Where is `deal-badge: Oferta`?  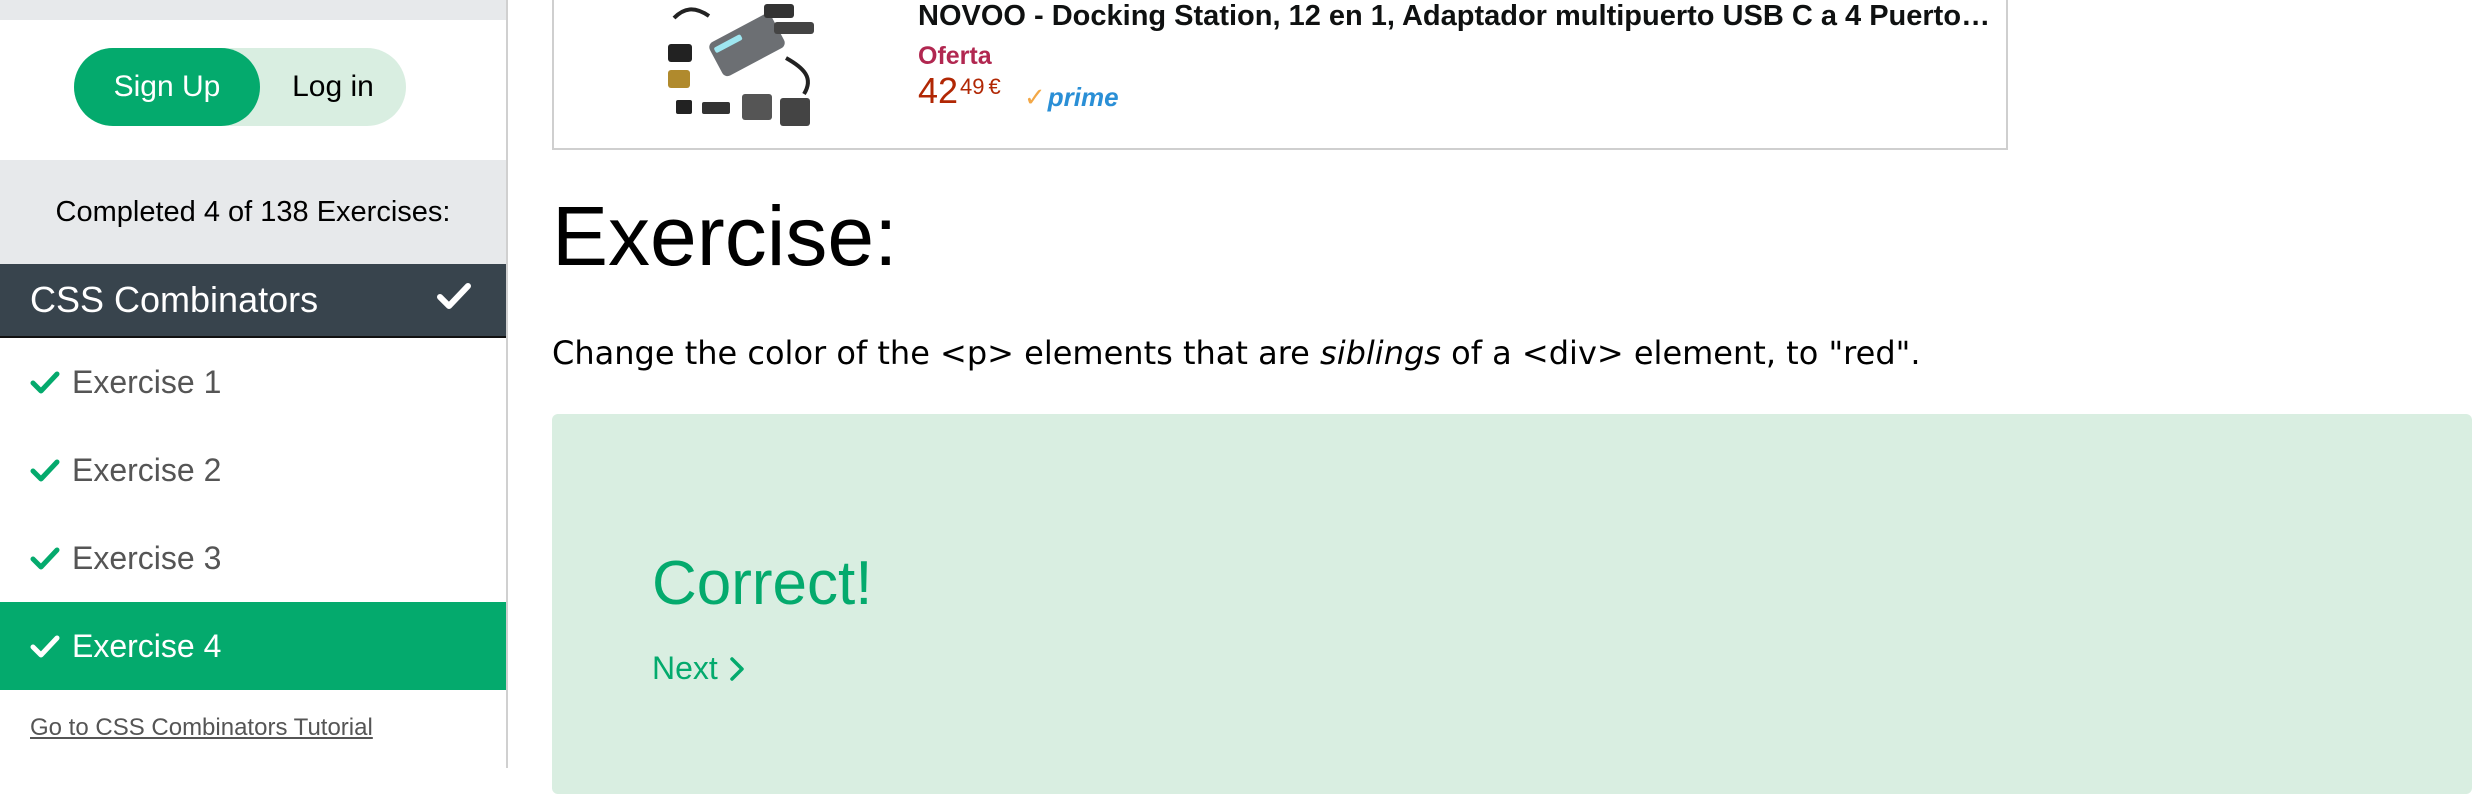 deal-badge: Oferta is located at coordinates (955, 56).